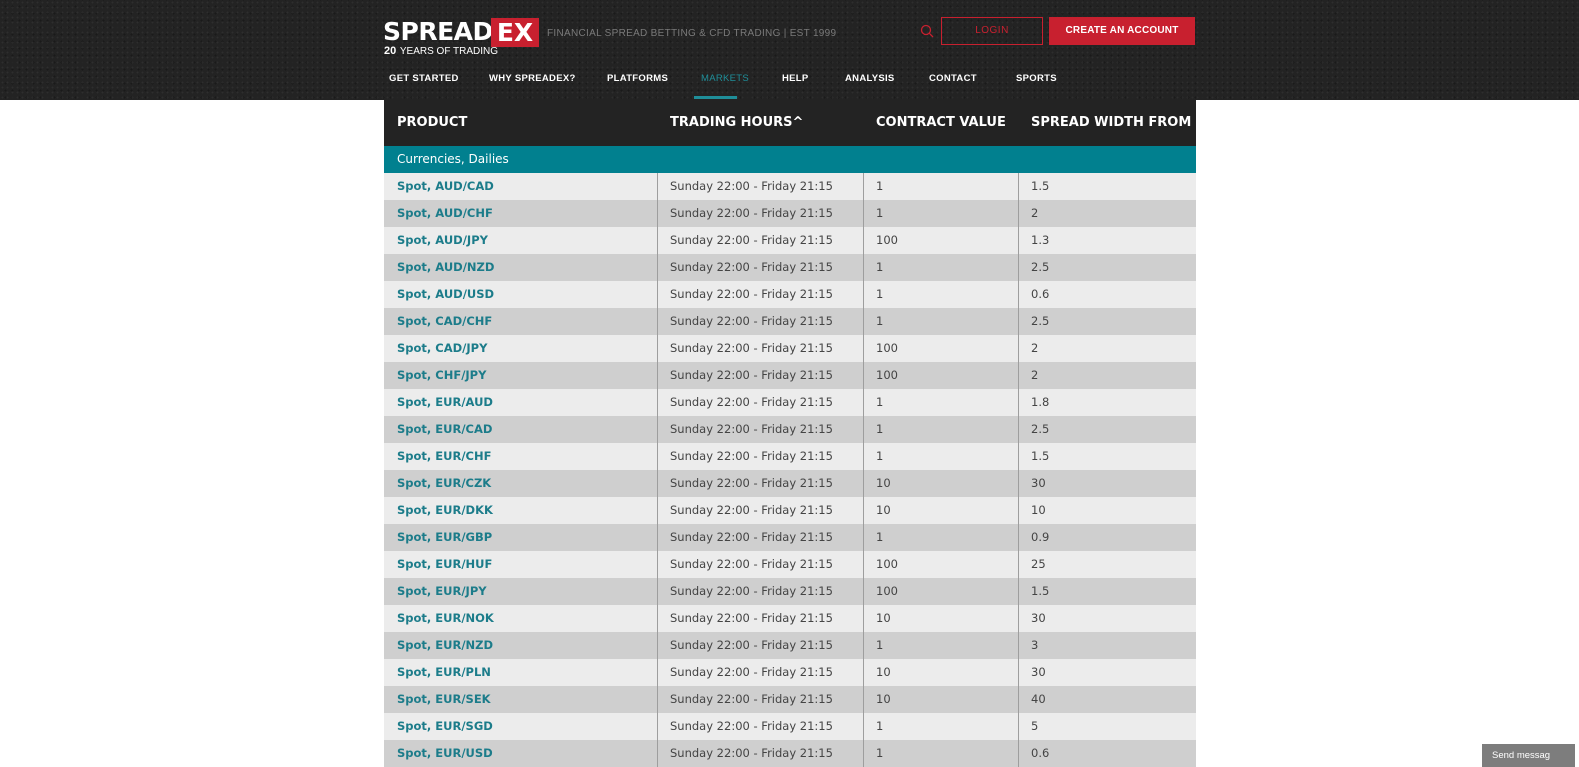 Image resolution: width=1579 pixels, height=767 pixels. Describe the element at coordinates (444, 429) in the screenshot. I see `product-link: Spot, EUR/CAD` at that location.